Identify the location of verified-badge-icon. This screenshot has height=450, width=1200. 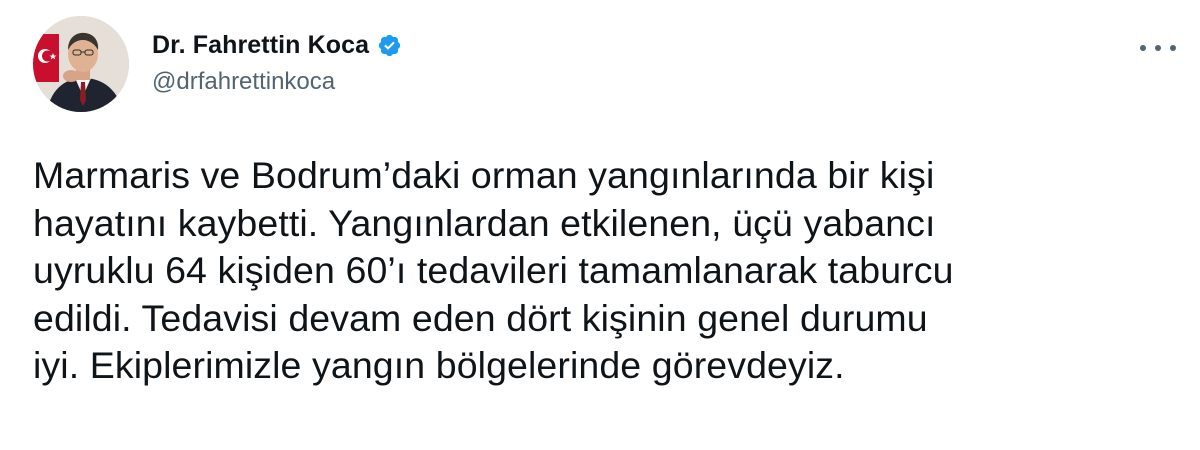
(389, 45).